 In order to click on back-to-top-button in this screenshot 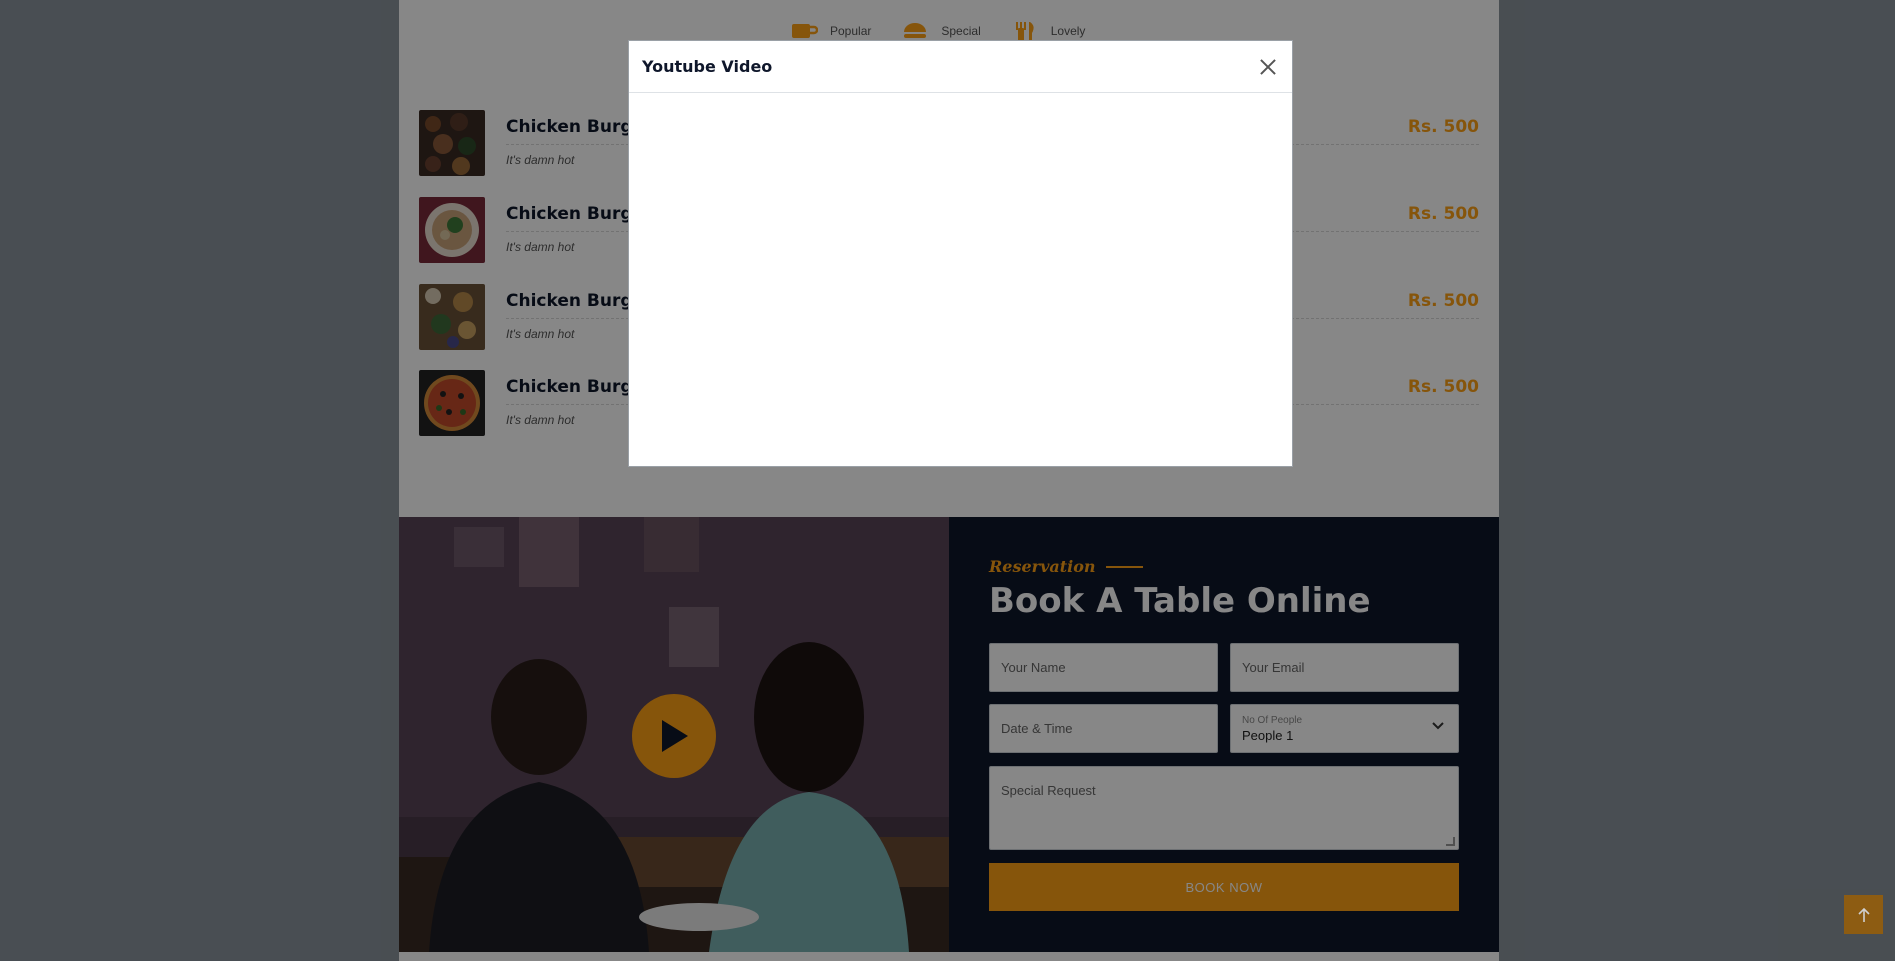, I will do `click(1863, 914)`.